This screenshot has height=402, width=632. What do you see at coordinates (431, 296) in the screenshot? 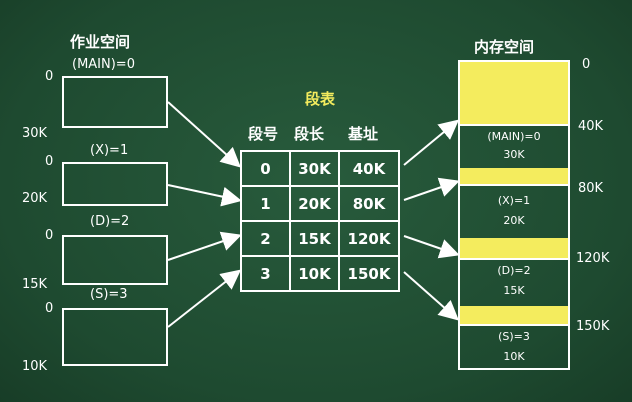
I see `arrow-table3-to-mem` at bounding box center [431, 296].